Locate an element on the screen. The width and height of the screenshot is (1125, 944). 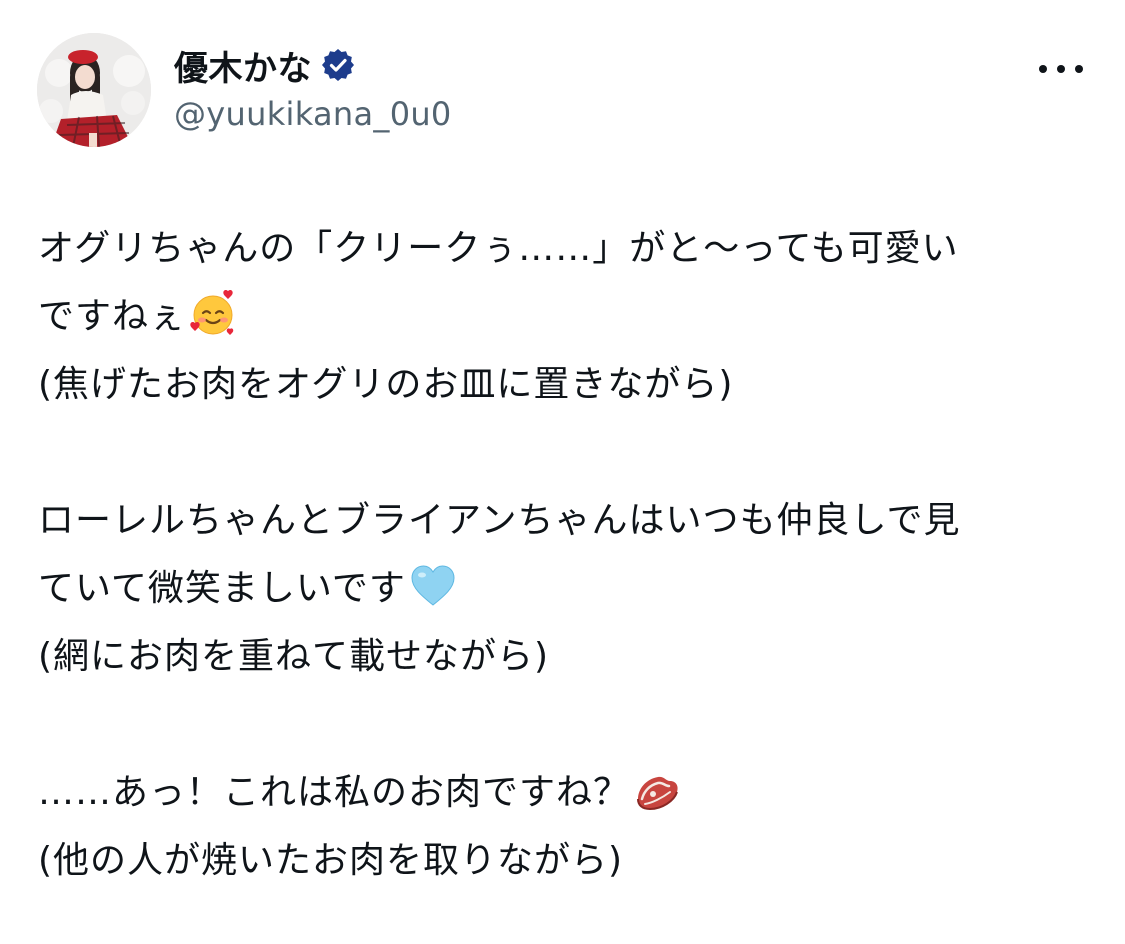
display-name-row: 優木かな is located at coordinates (313, 65).